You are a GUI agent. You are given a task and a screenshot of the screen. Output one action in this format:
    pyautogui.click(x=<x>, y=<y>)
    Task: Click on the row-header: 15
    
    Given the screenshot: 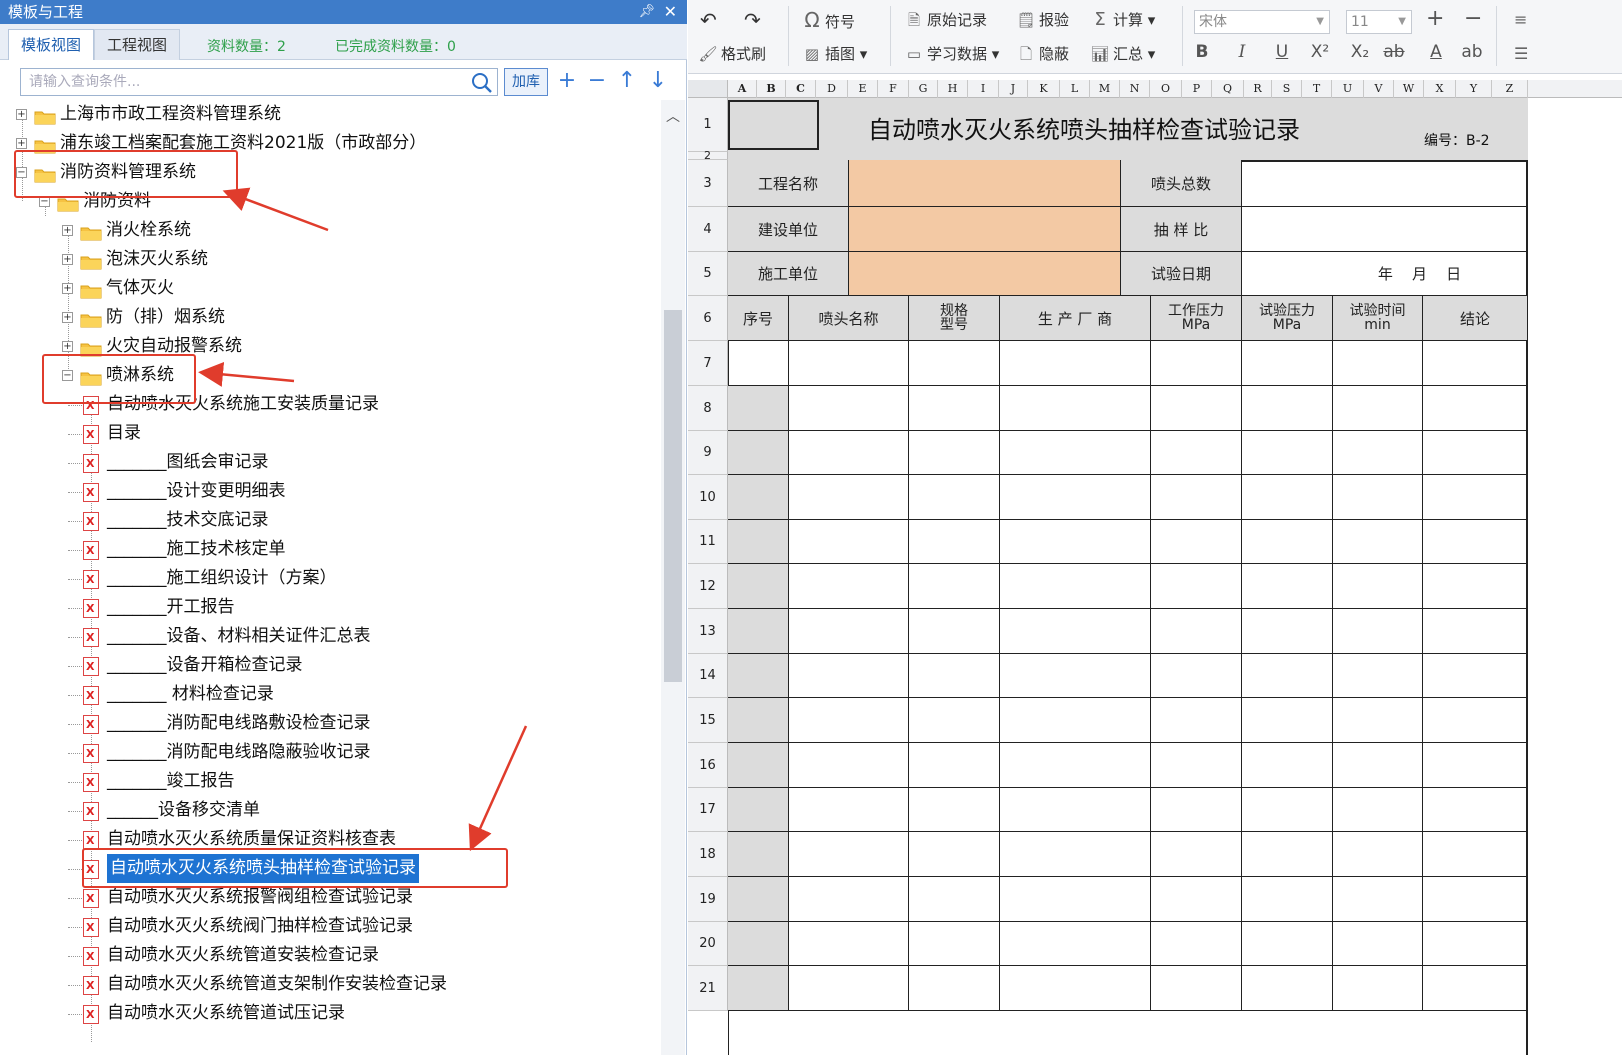 What is the action you would take?
    pyautogui.click(x=708, y=720)
    